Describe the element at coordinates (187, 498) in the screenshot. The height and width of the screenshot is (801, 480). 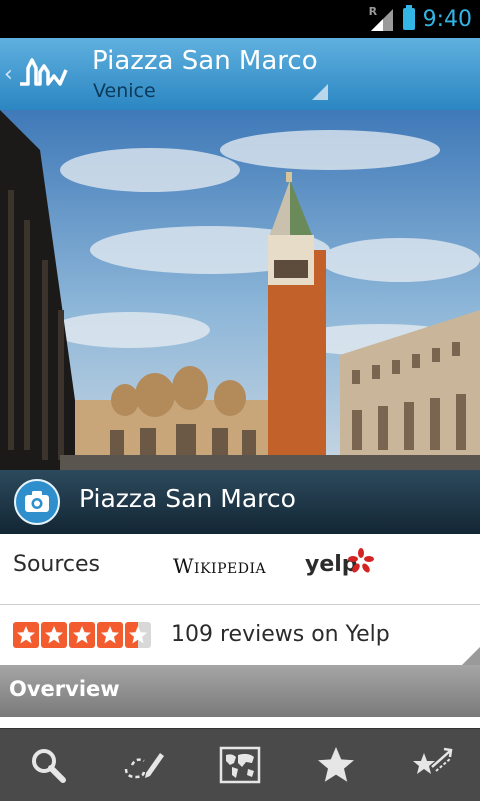
I see `photo-title: Piazza San Marco` at that location.